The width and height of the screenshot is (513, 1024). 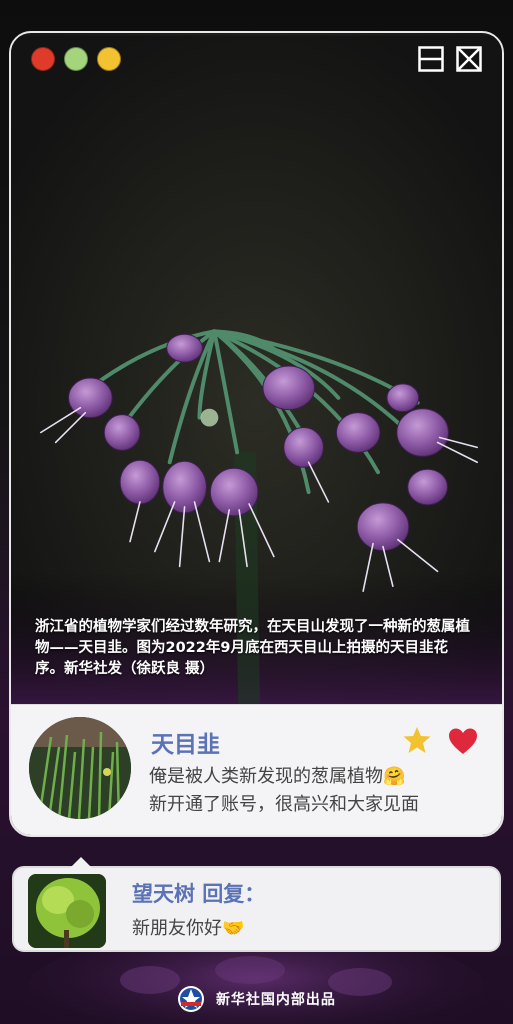 I want to click on footer: 新华社国内部出品, so click(x=256, y=999).